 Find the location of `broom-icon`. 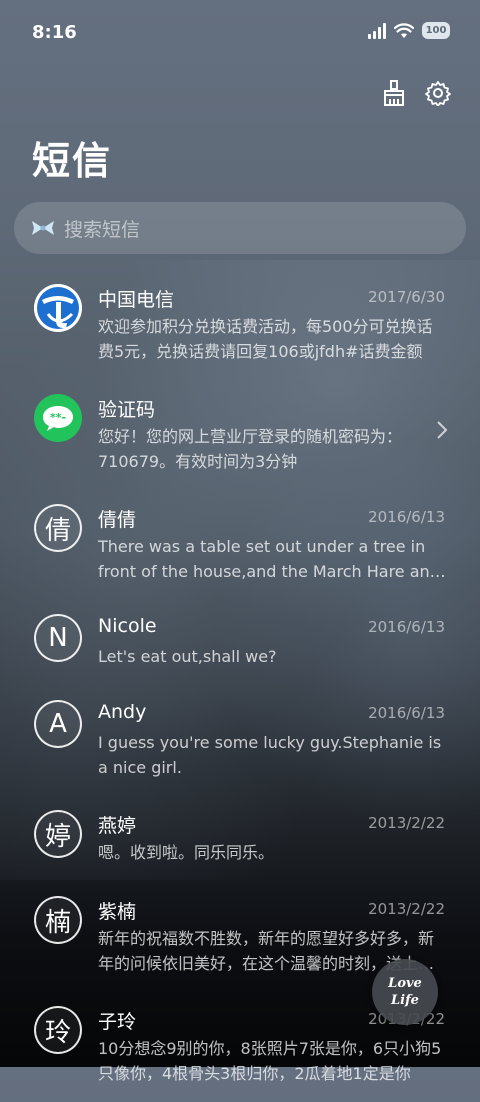

broom-icon is located at coordinates (394, 93).